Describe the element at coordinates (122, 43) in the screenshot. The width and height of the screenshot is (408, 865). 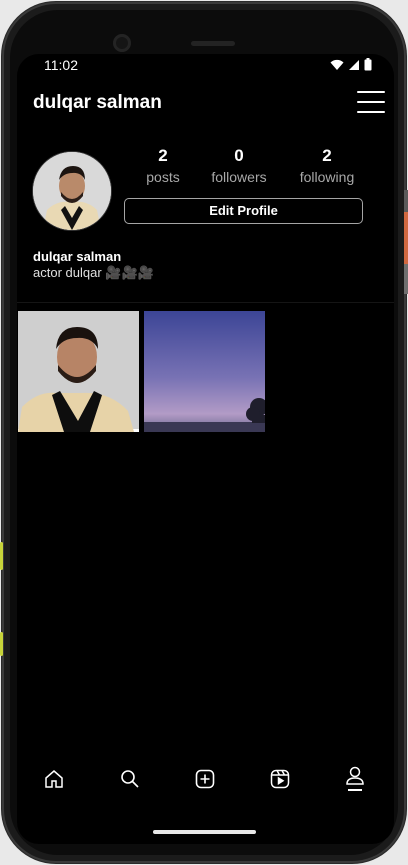
I see `front-camera` at that location.